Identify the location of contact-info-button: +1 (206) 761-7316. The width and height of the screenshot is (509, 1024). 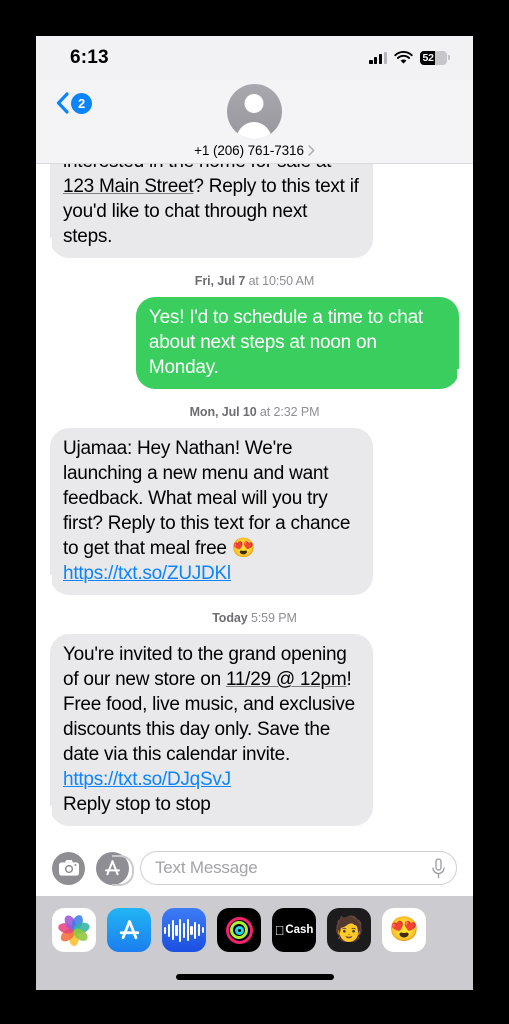
(254, 121).